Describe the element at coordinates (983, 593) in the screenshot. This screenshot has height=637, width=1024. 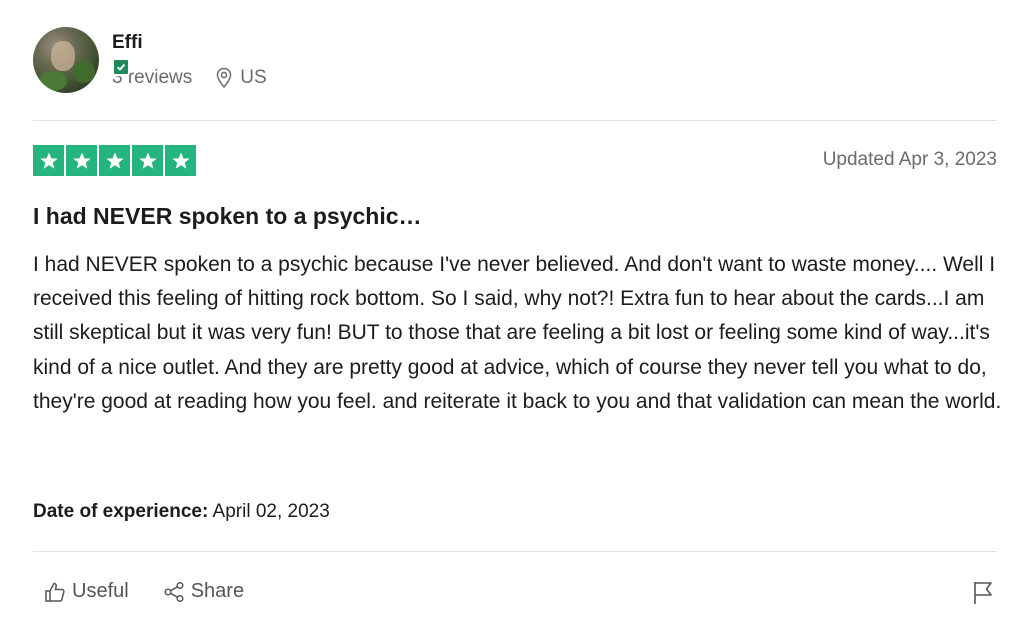
I see `flag-icon` at that location.